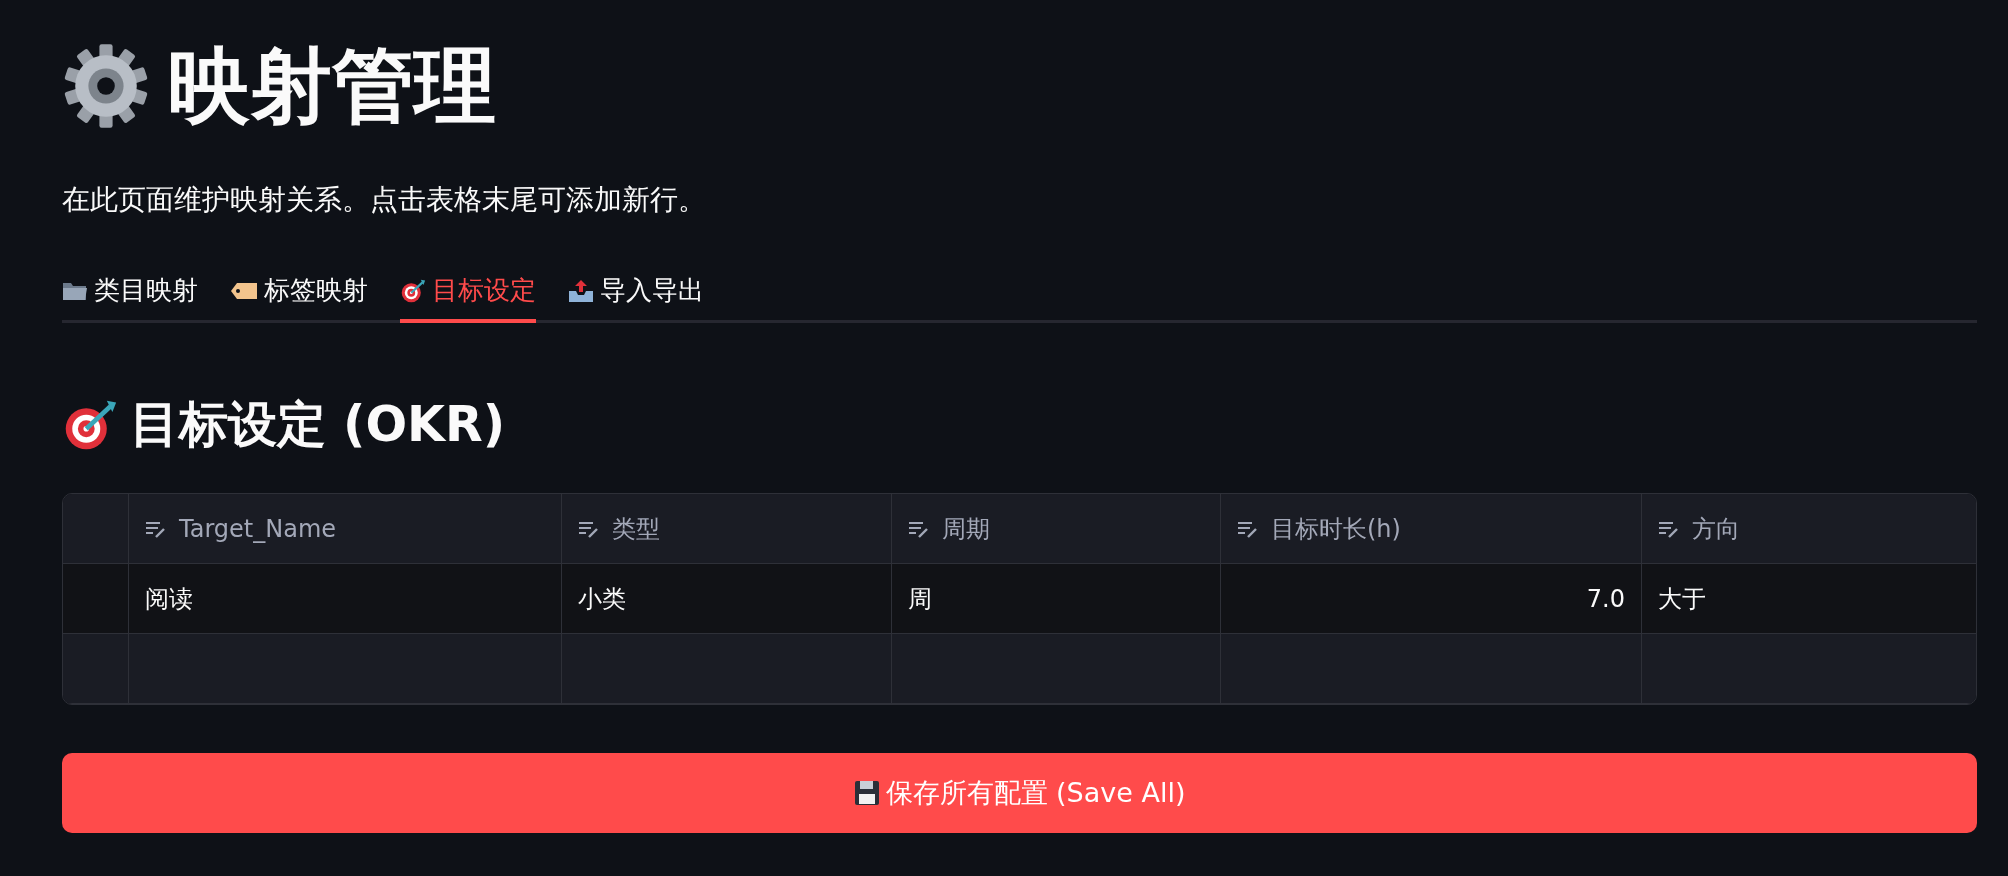 Image resolution: width=2008 pixels, height=876 pixels. Describe the element at coordinates (299, 293) in the screenshot. I see `tab: 标签映射` at that location.